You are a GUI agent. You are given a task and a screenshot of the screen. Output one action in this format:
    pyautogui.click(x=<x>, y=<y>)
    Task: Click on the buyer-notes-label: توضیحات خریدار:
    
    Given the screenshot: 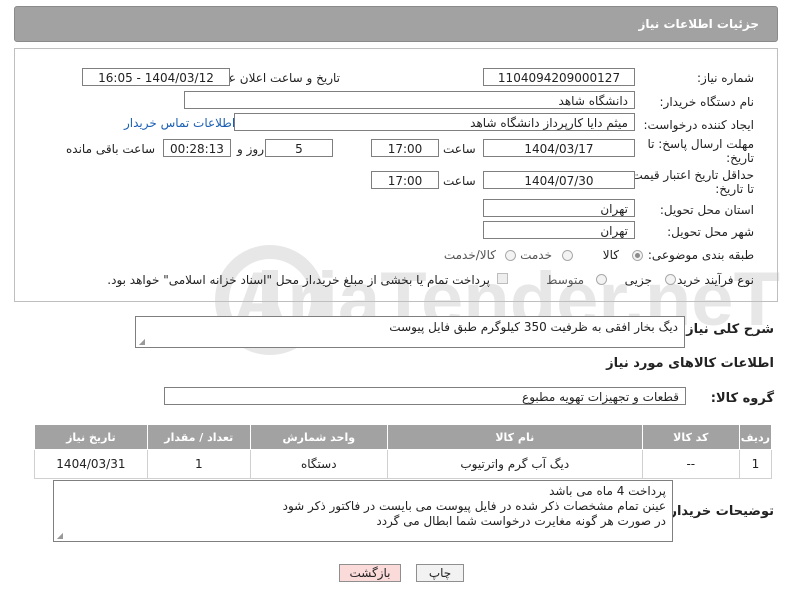 What is the action you would take?
    pyautogui.click(x=719, y=511)
    